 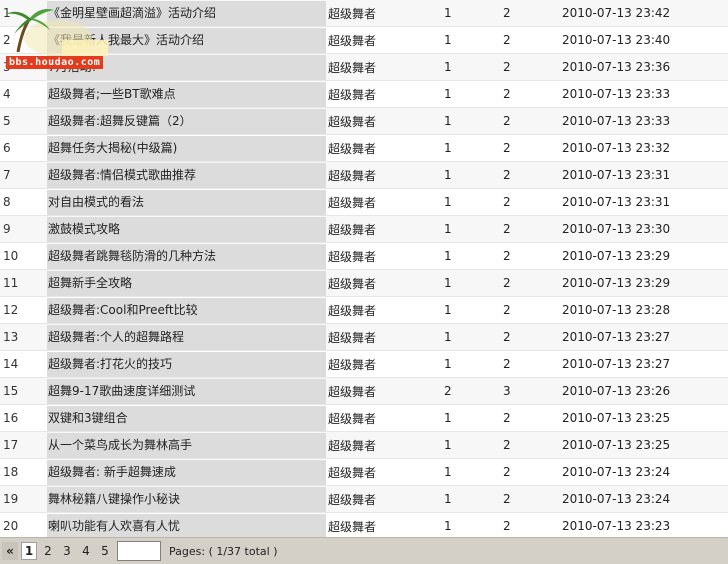 What do you see at coordinates (616, 283) in the screenshot?
I see `post-date: 2010-07-13 23:29` at bounding box center [616, 283].